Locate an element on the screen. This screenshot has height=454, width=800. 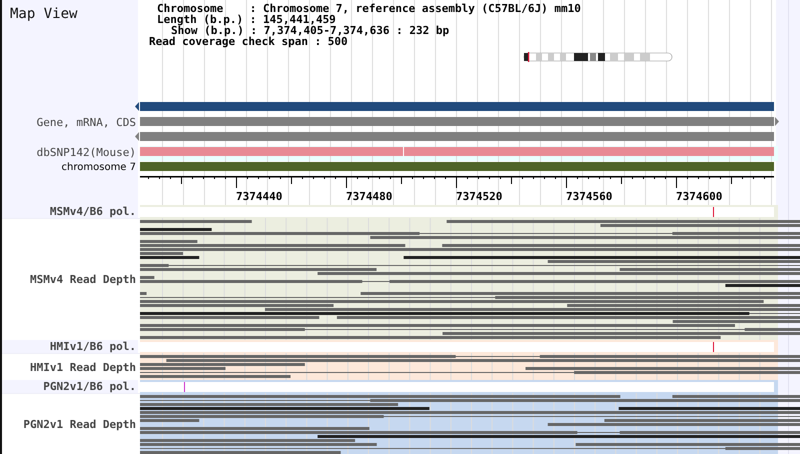
info-line: Length (b.p.) : 145,441,459 is located at coordinates (246, 19).